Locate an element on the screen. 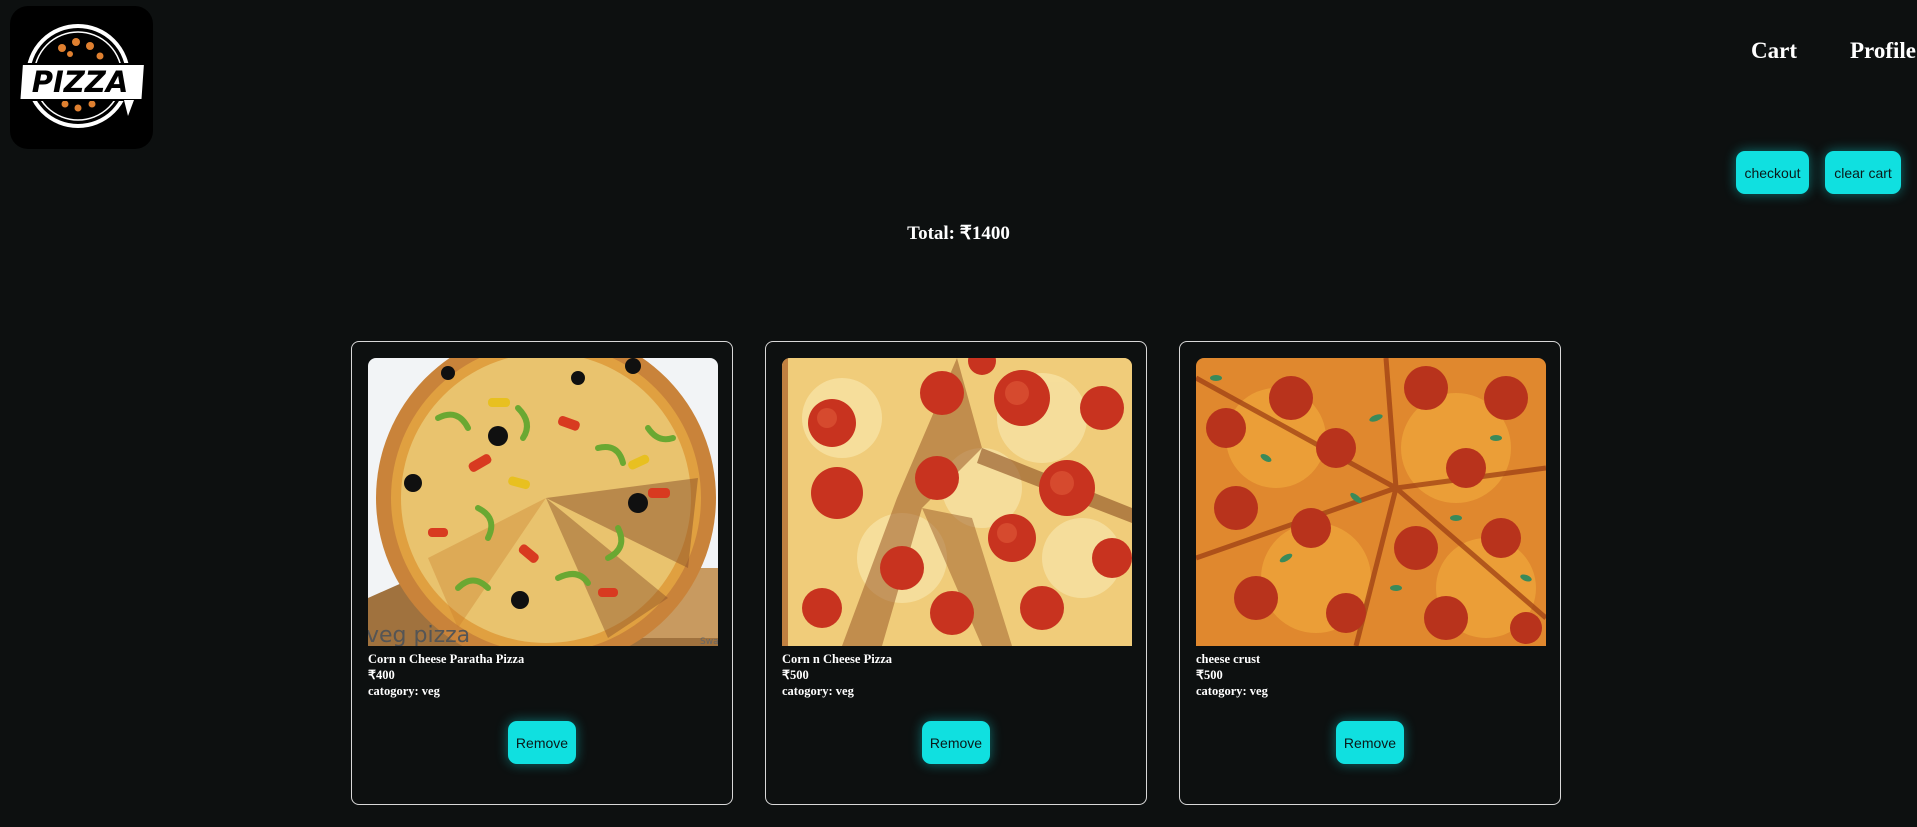 This screenshot has width=1917, height=827. item-info: Corn n Cheese Pizza ₹500 catogory: veg is located at coordinates (956, 675).